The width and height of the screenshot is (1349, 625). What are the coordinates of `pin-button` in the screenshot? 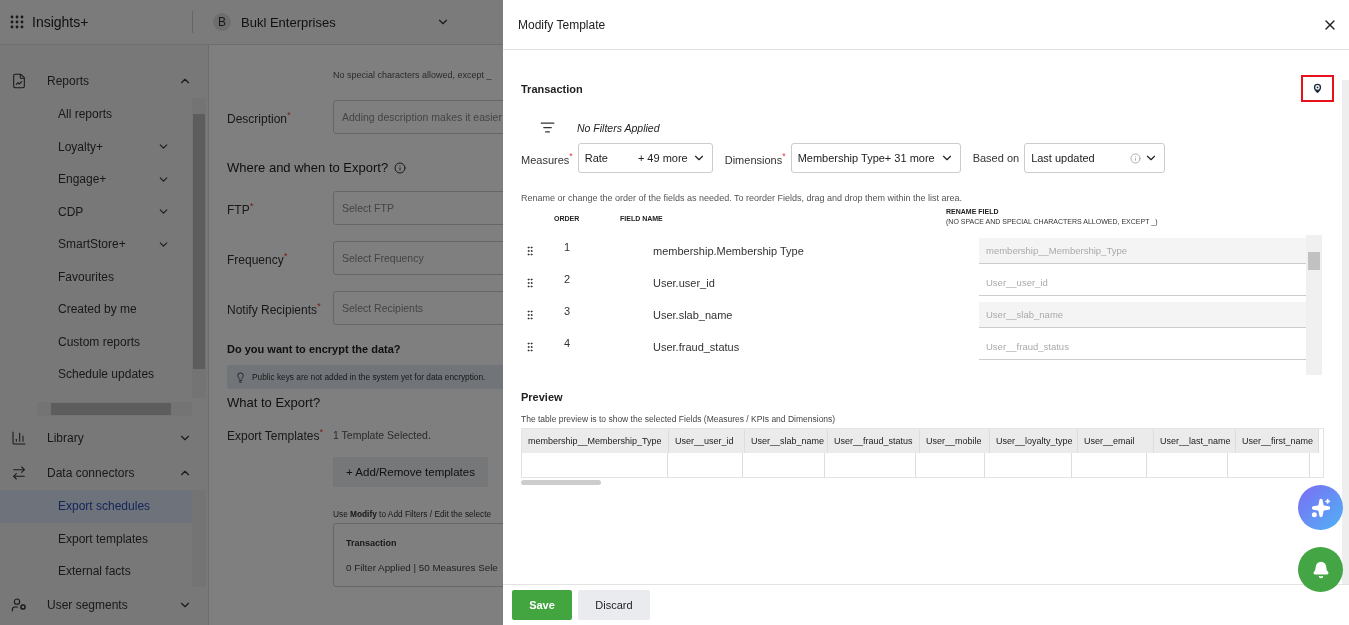 It's located at (1317, 88).